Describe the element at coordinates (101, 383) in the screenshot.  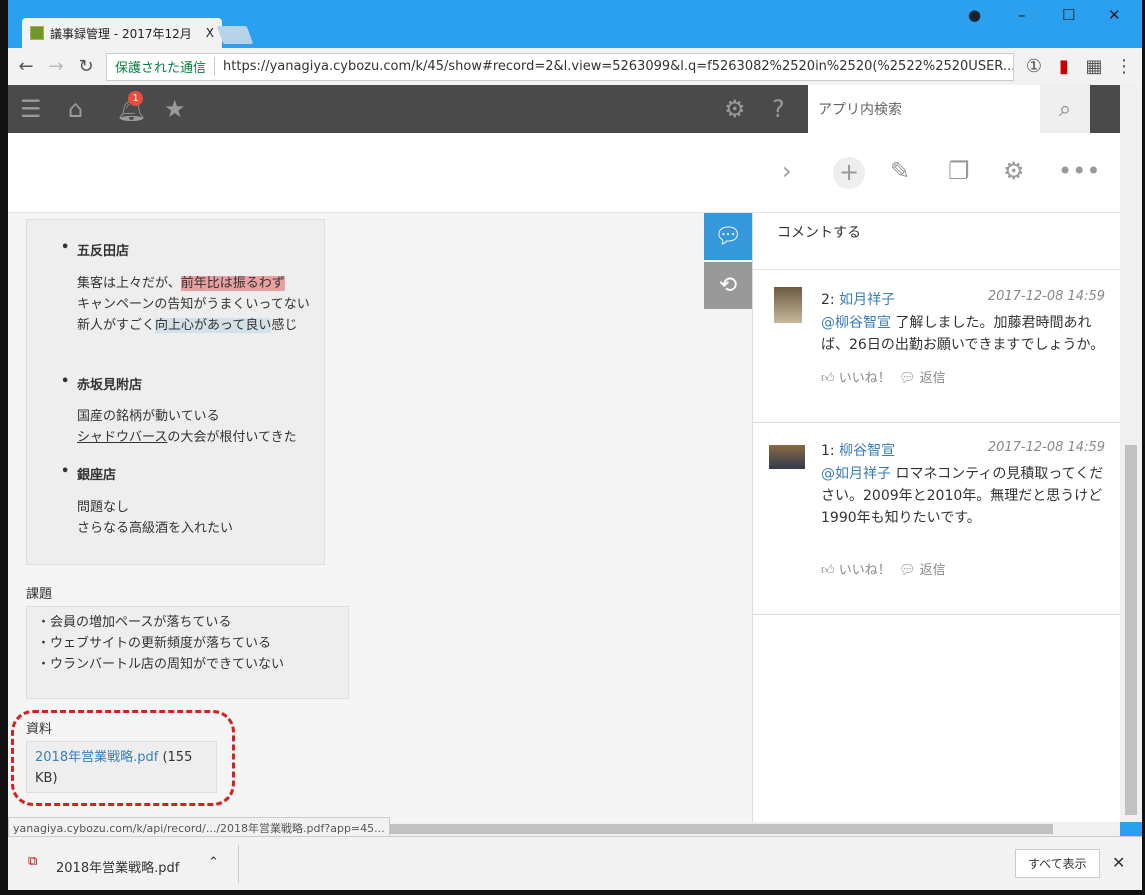
I see `store-name: 赤坂見附店` at that location.